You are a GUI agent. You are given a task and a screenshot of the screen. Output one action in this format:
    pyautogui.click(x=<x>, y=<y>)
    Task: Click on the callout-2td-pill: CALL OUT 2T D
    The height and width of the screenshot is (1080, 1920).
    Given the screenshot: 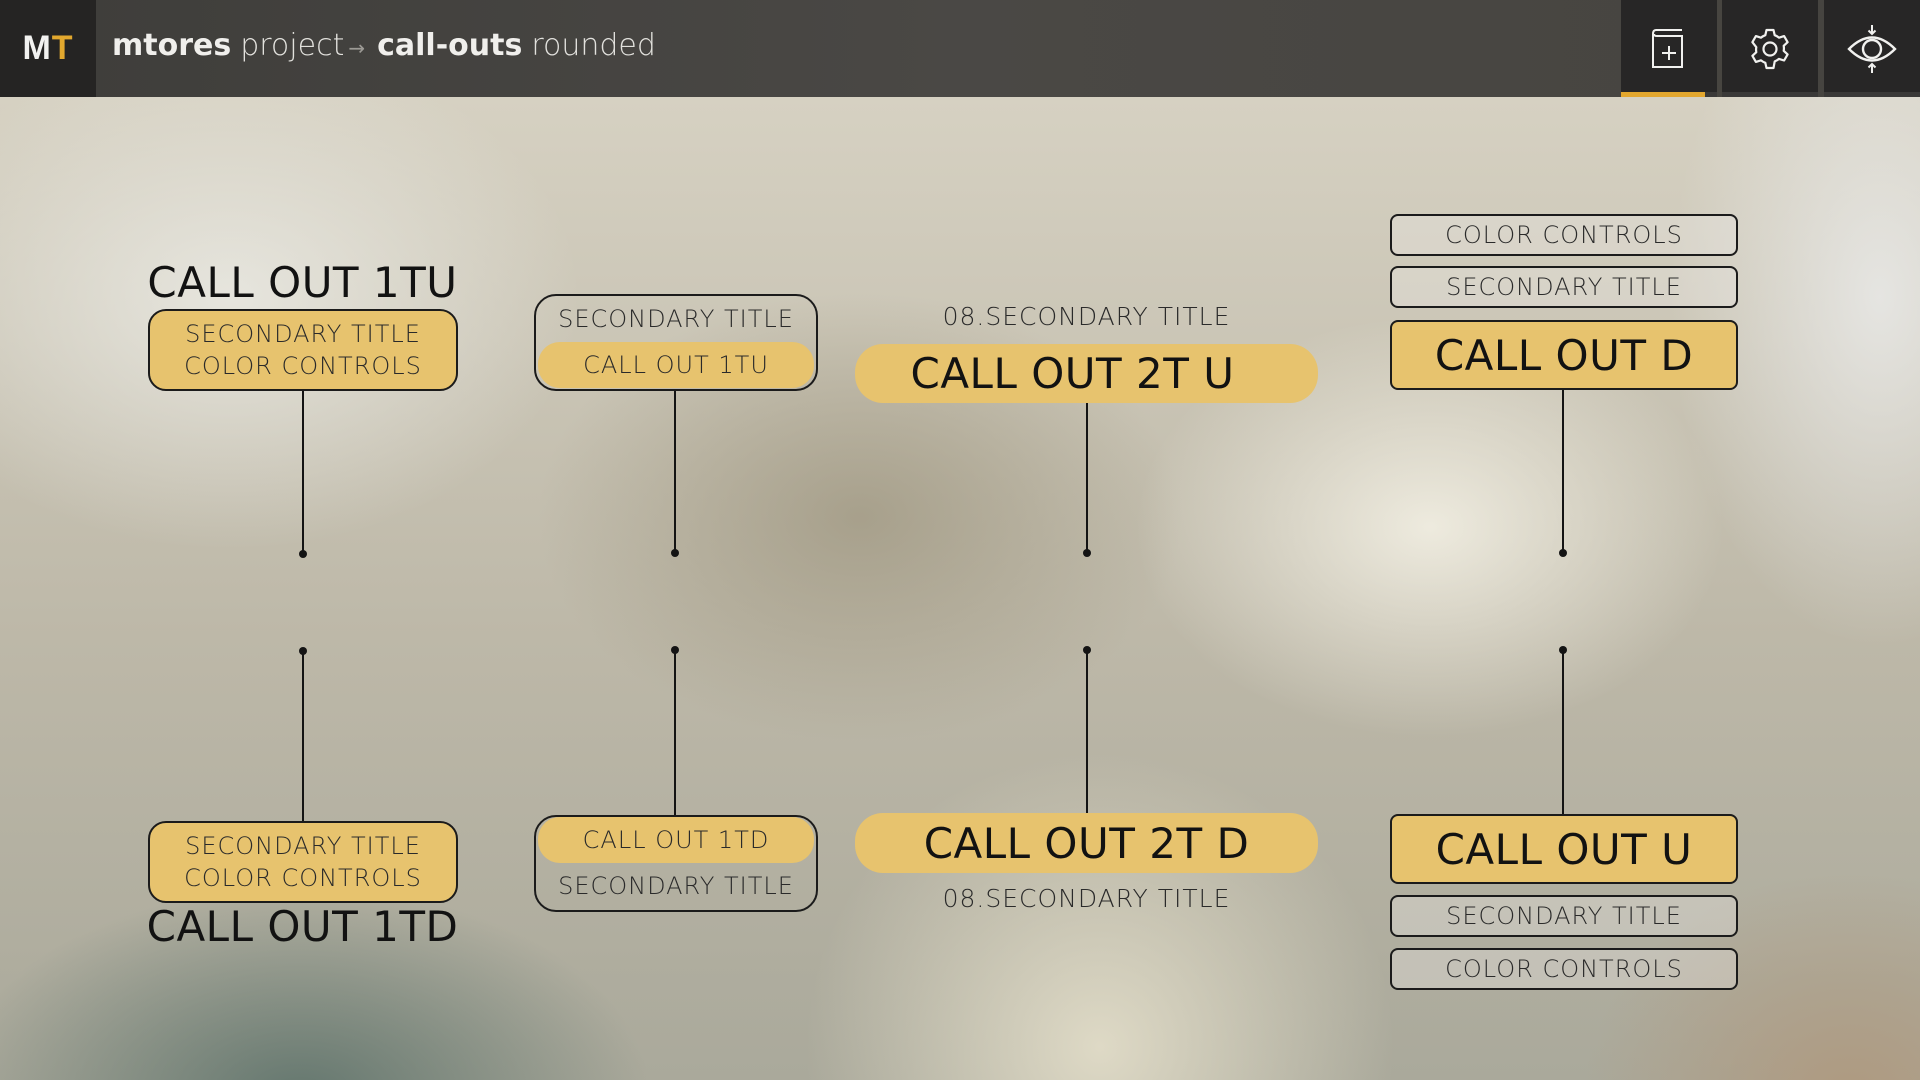 What is the action you would take?
    pyautogui.click(x=1086, y=843)
    